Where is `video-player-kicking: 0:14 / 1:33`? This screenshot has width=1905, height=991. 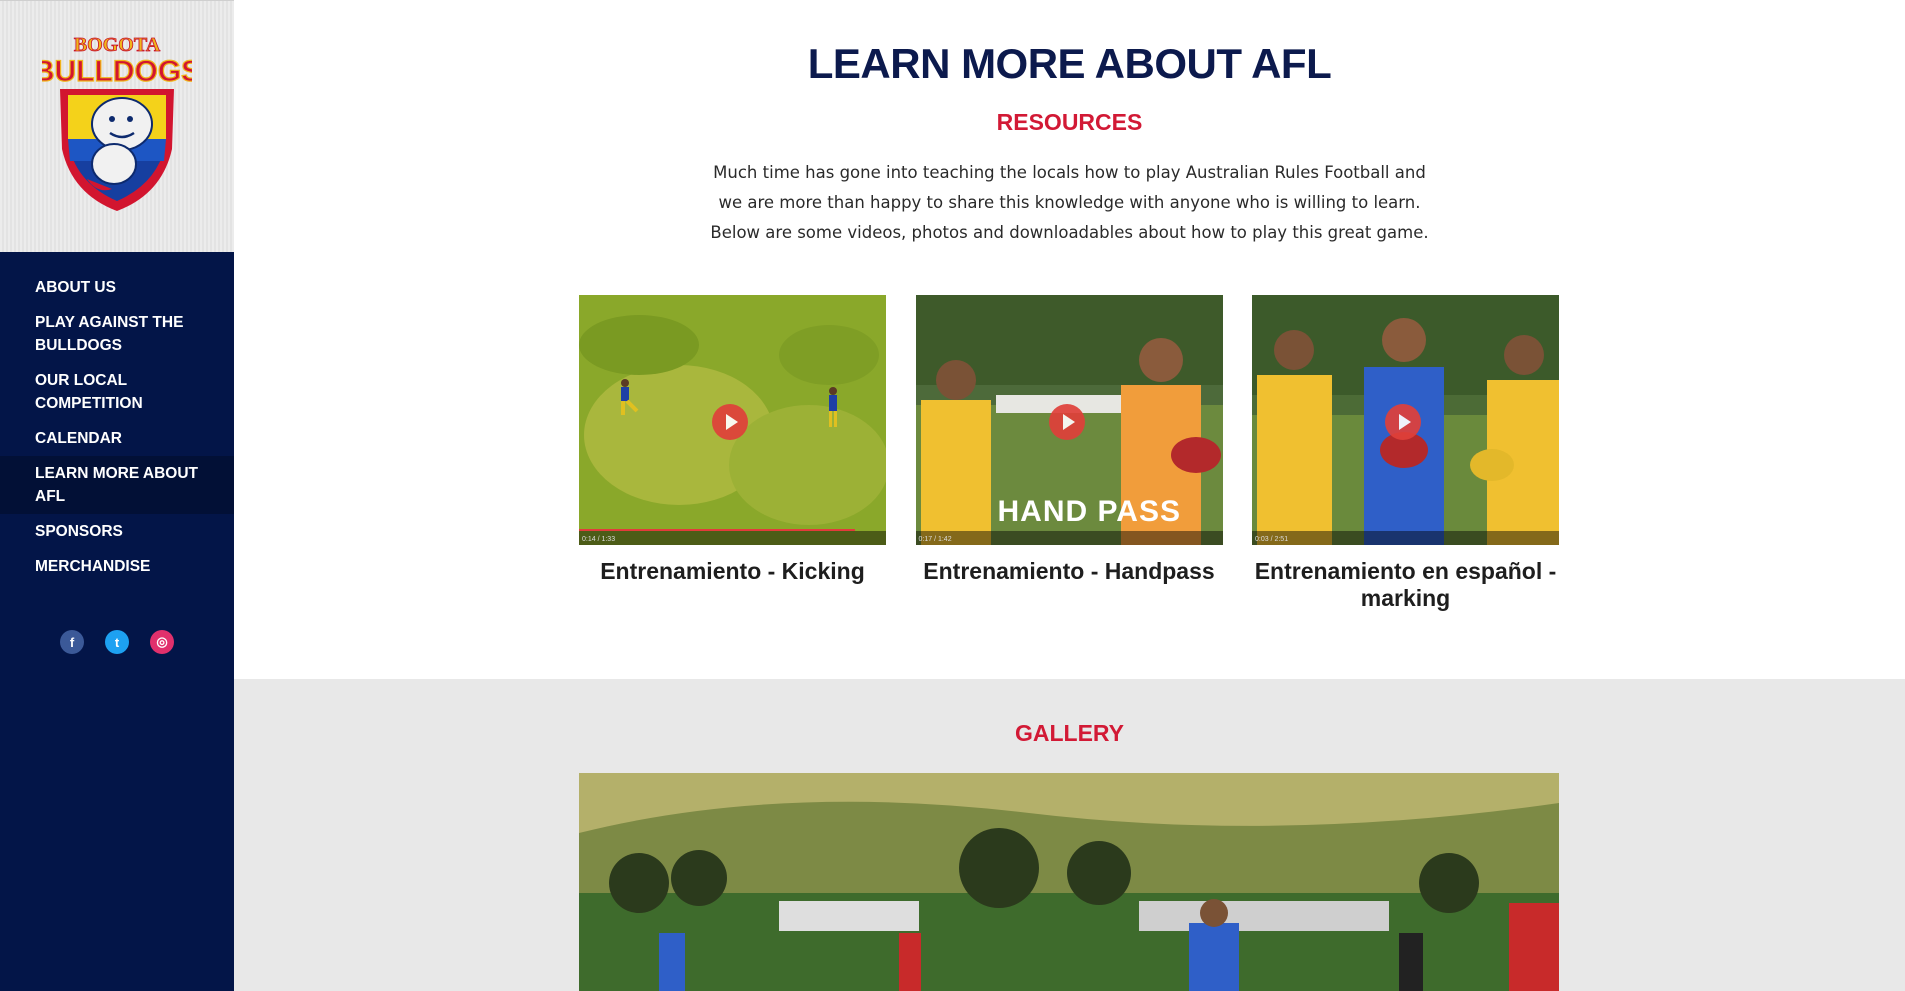
video-player-kicking: 0:14 / 1:33 is located at coordinates (732, 420).